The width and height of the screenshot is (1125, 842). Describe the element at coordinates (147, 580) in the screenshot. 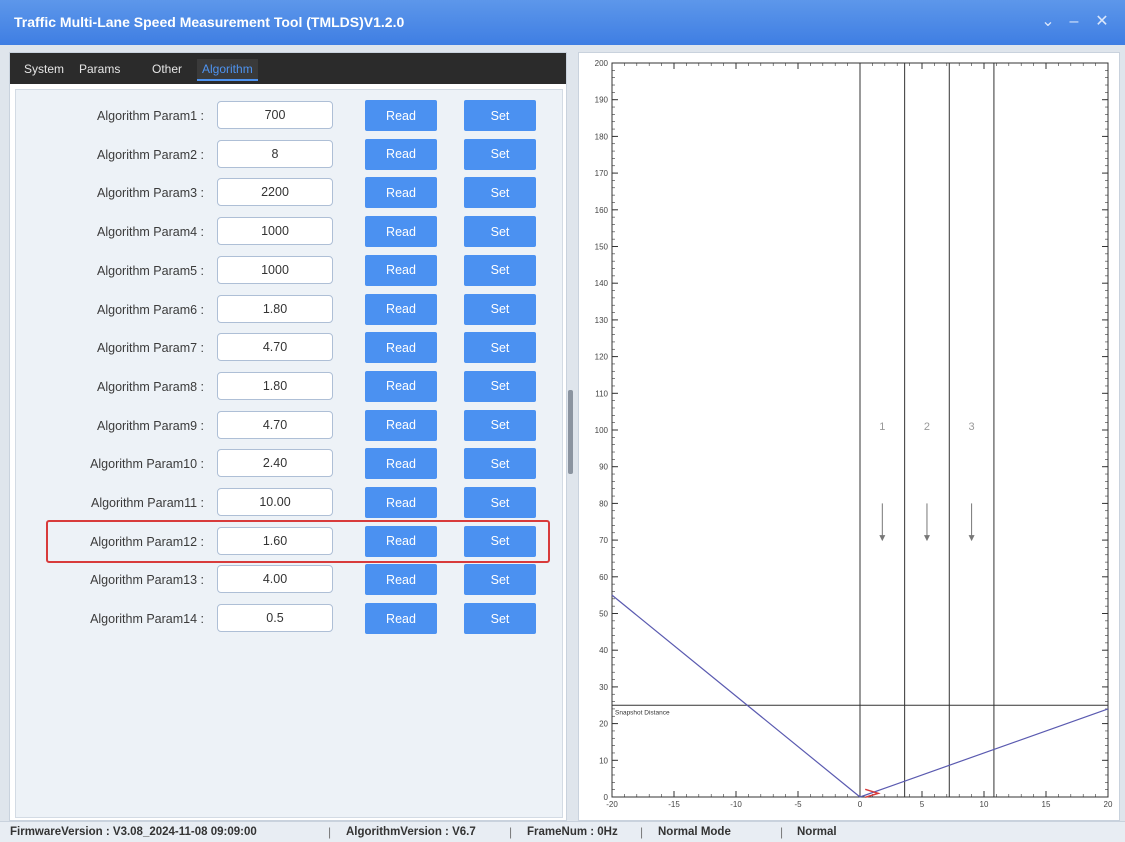

I see `param-label: Algorithm Param13 :` at that location.